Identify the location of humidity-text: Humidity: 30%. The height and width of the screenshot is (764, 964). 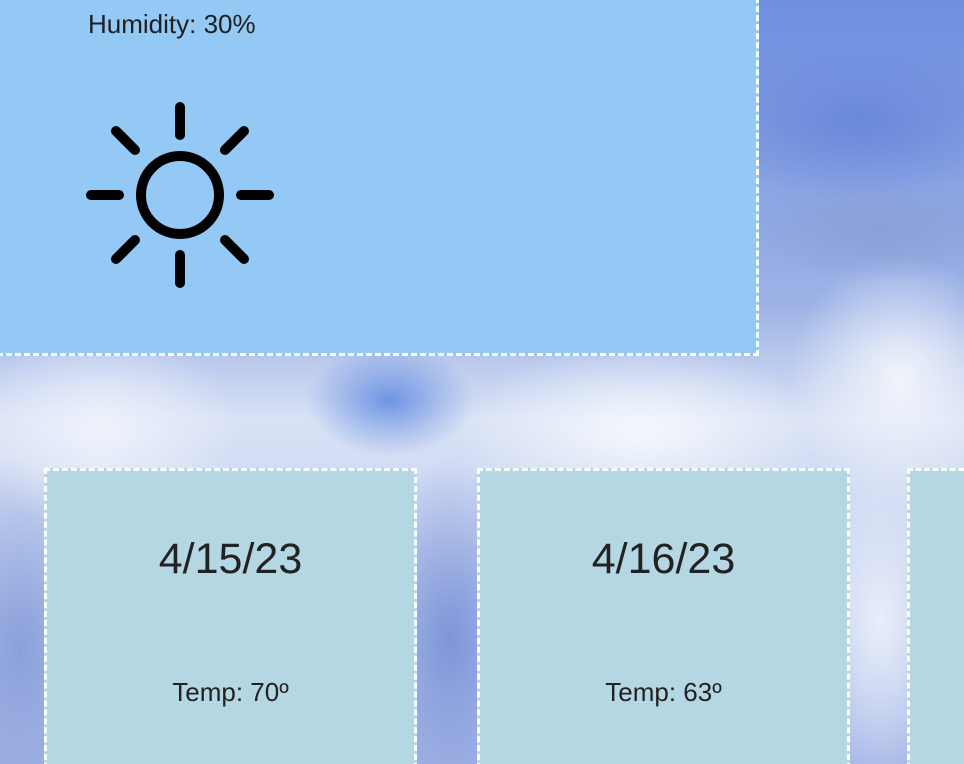
(172, 24).